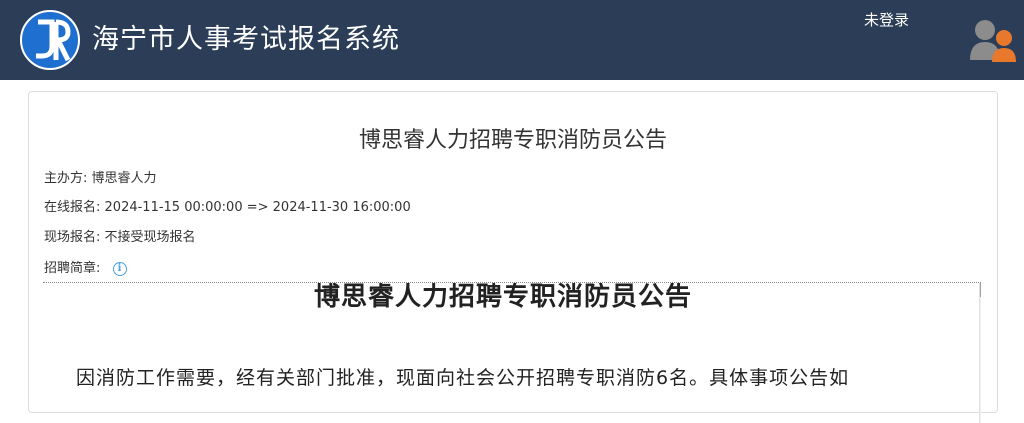 The image size is (1024, 423). What do you see at coordinates (246, 39) in the screenshot?
I see `app-title: 海宁市人事考试报名系统` at bounding box center [246, 39].